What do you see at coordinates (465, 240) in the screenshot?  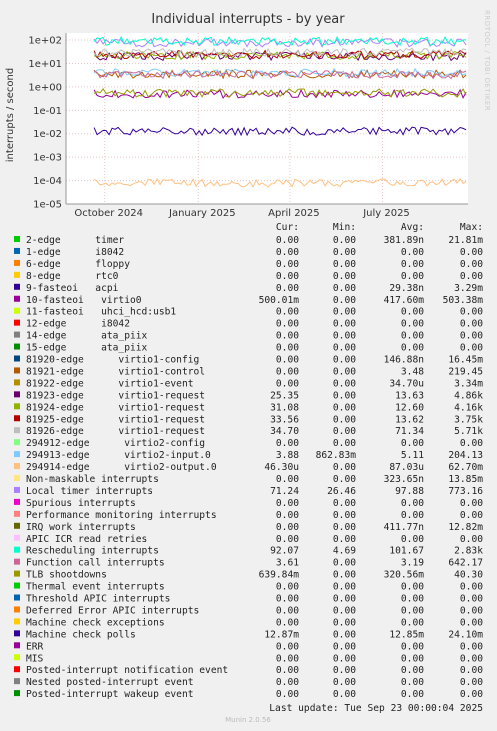 I see `legend-max: 21.81m` at bounding box center [465, 240].